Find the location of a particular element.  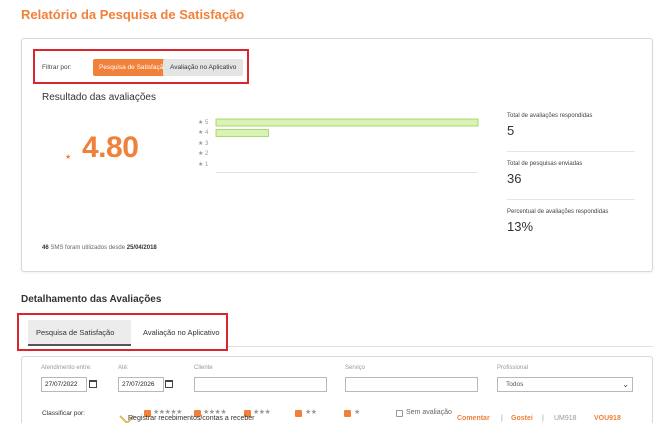

overlay-partial-text: UM918 is located at coordinates (565, 418).